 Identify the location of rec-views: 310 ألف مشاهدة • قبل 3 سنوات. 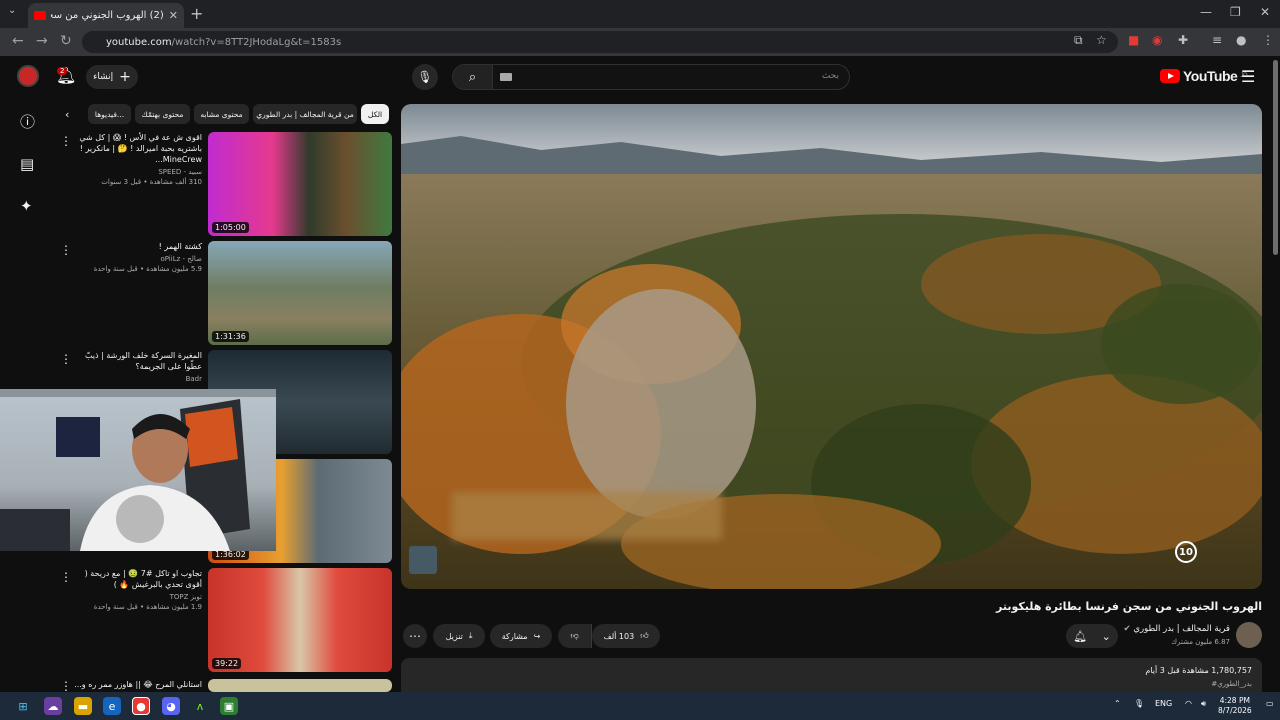
(151, 182).